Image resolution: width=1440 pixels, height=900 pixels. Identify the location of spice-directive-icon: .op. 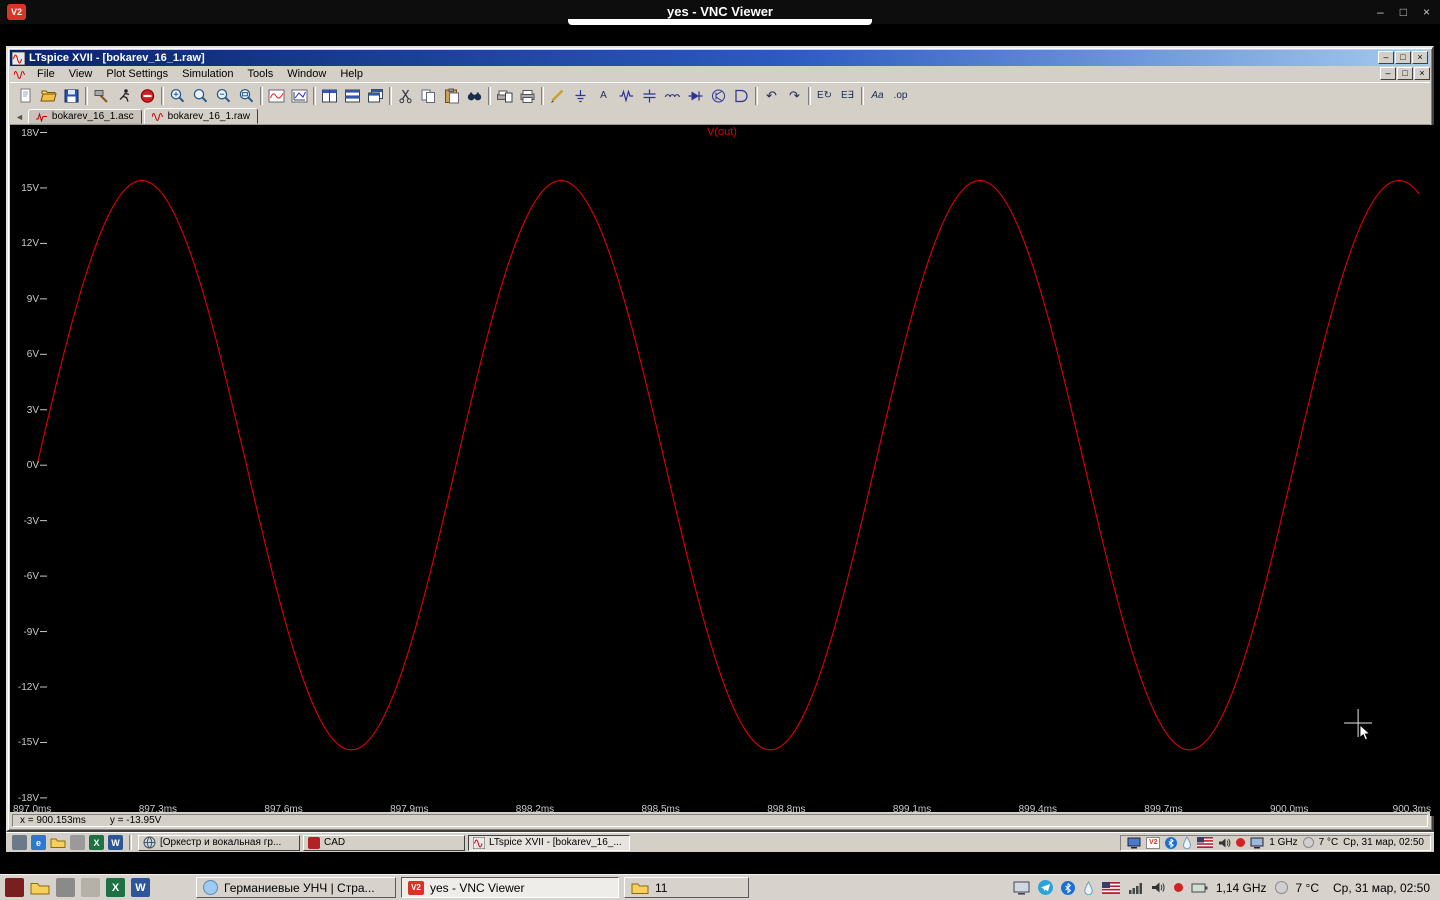
(900, 96).